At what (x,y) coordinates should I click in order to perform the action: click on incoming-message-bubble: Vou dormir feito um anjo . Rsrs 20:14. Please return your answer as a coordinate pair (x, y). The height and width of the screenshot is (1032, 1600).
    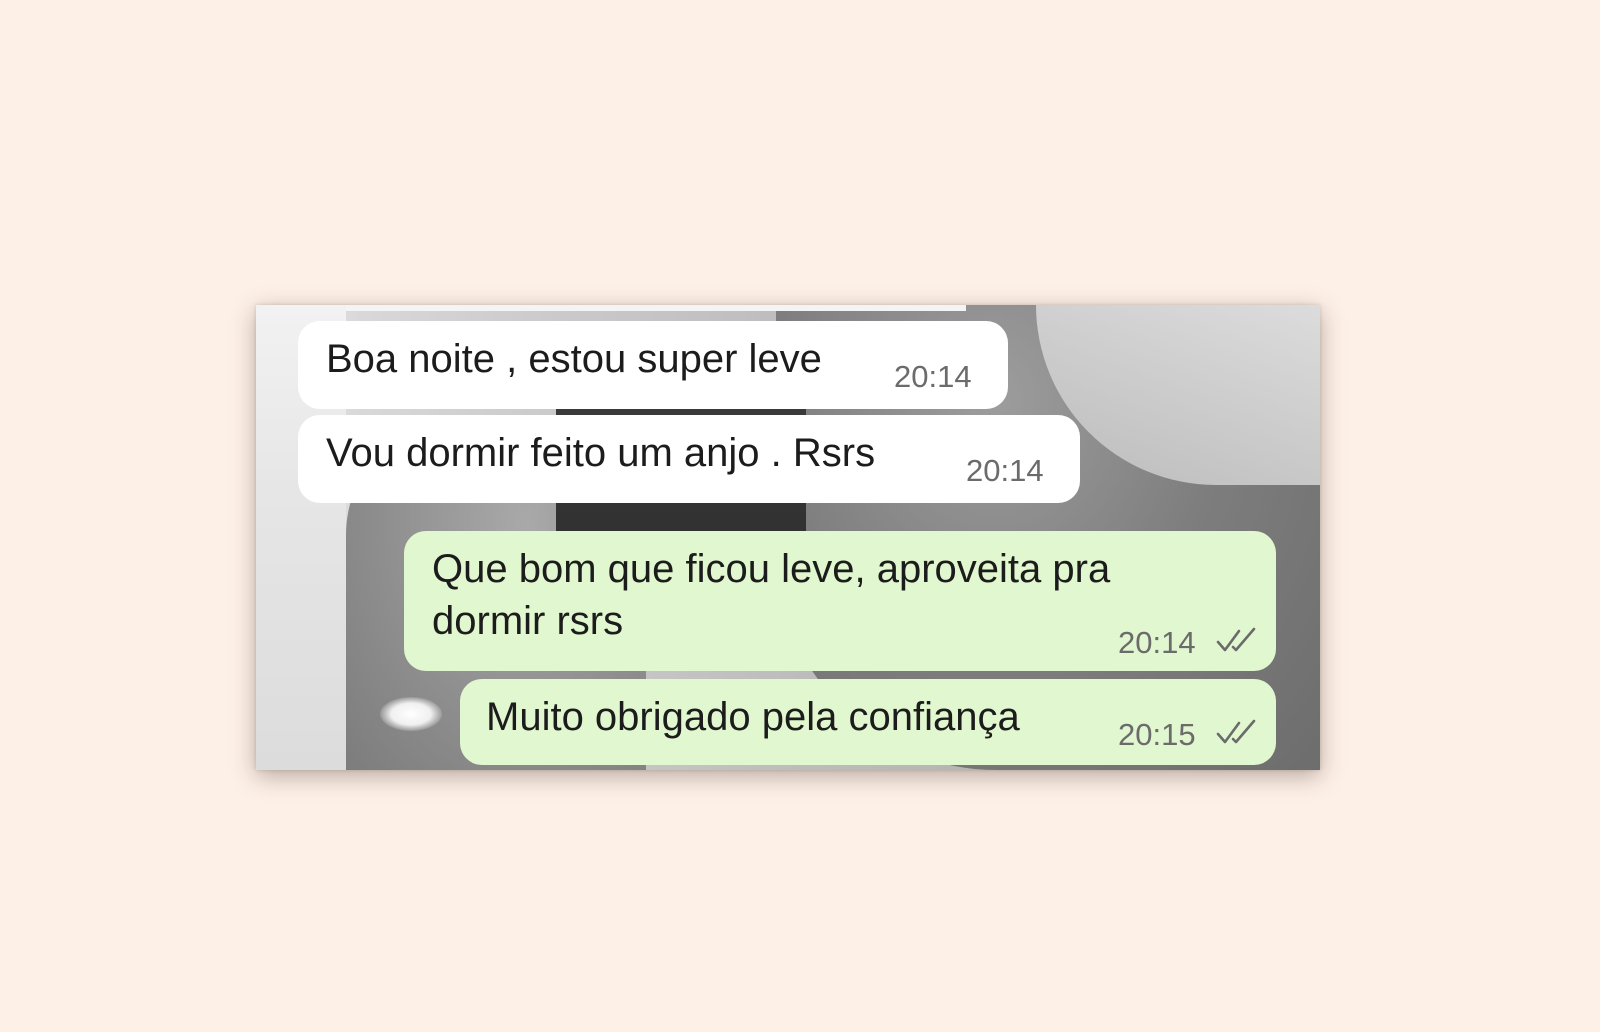
    Looking at the image, I should click on (689, 459).